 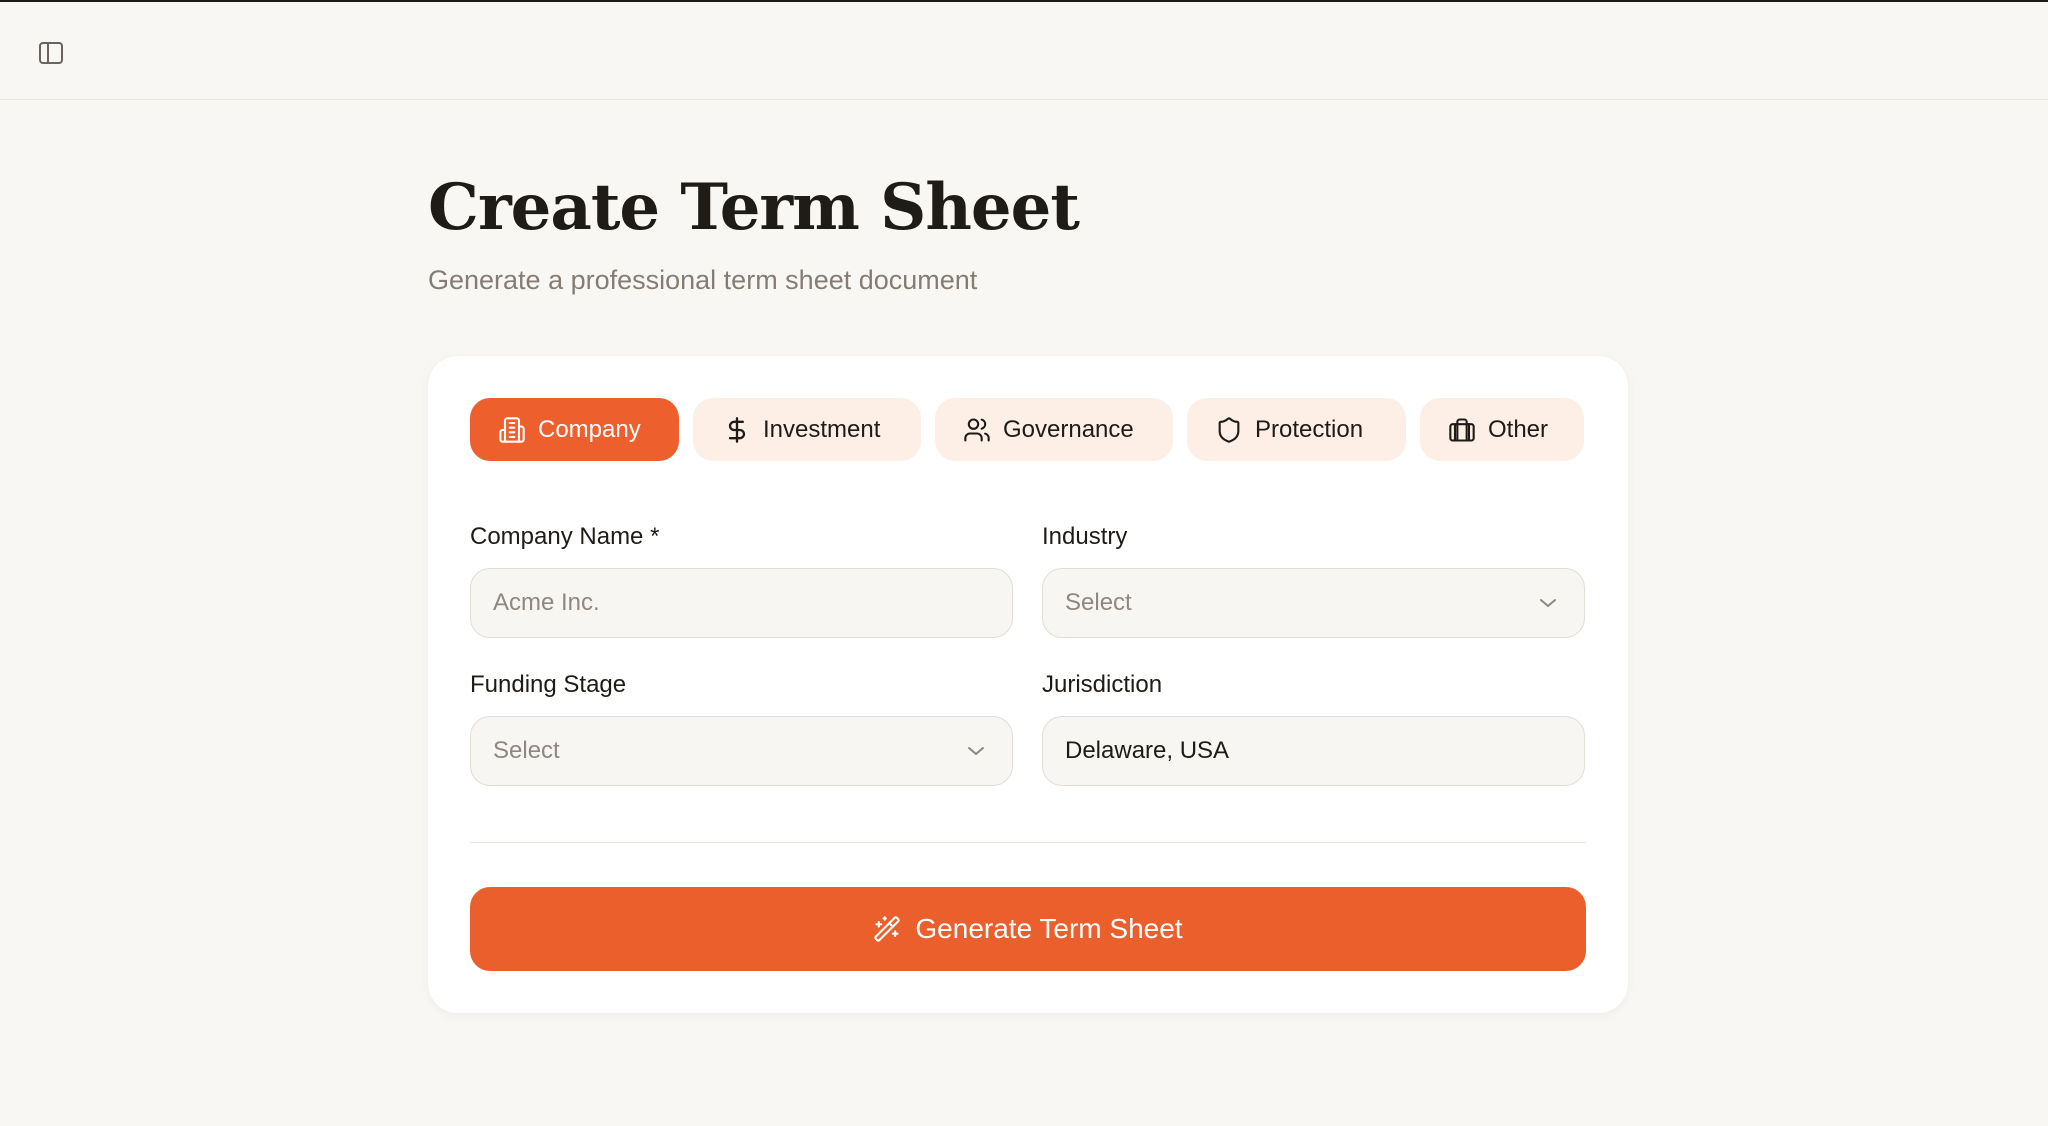 I want to click on tab-investment-label: Investment, so click(x=822, y=429).